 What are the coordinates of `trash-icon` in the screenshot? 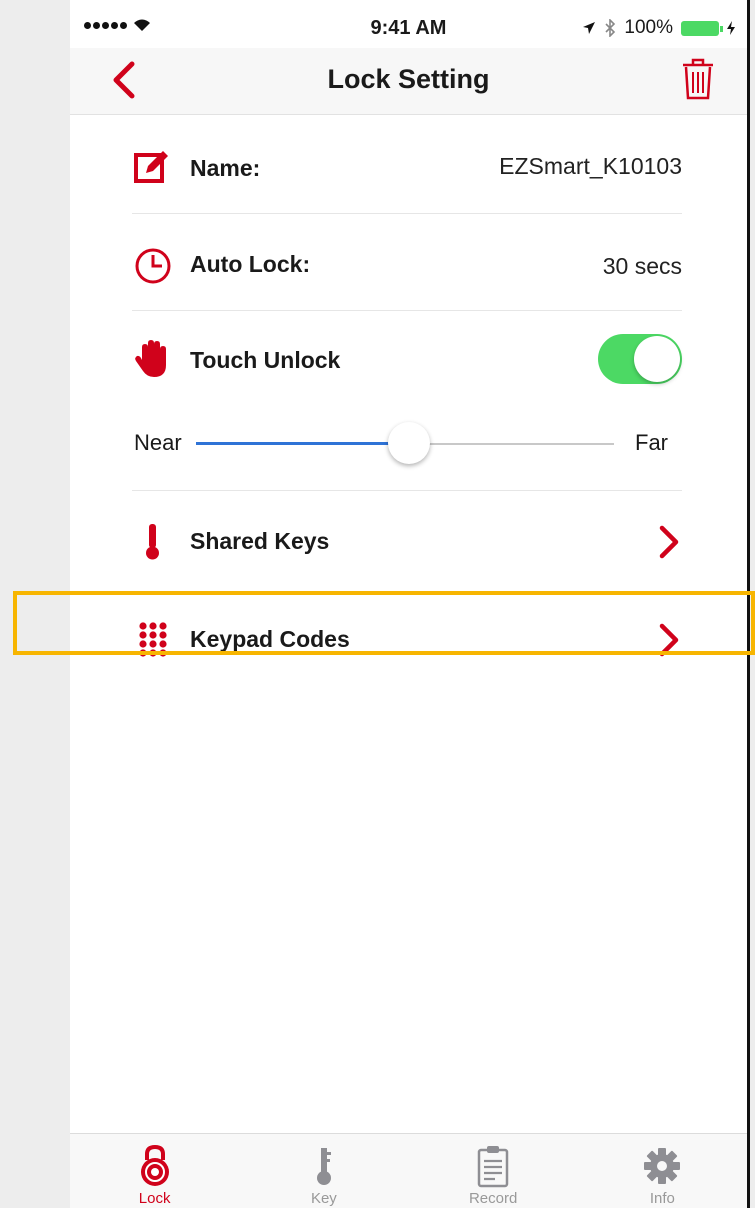 It's located at (698, 79).